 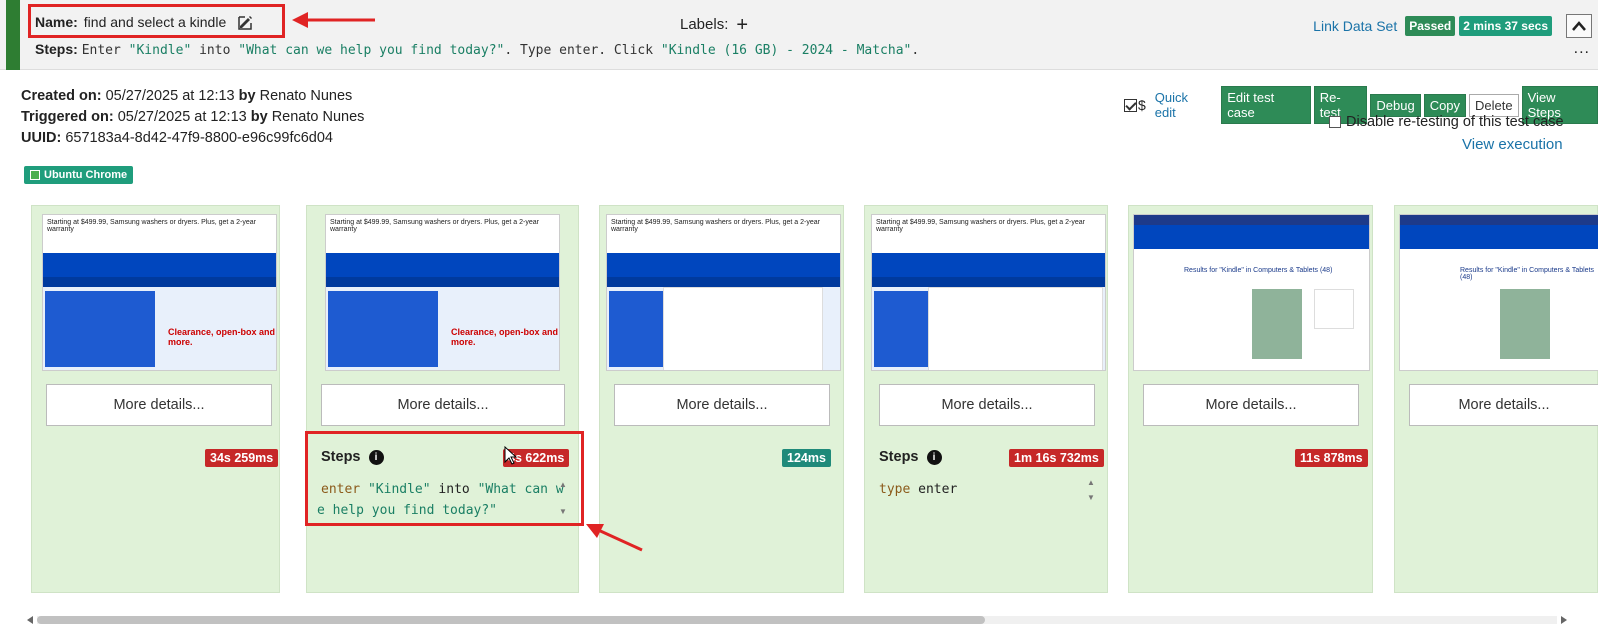 What do you see at coordinates (371, 50) in the screenshot?
I see `steps-text-part: "What can we help you find today?"` at bounding box center [371, 50].